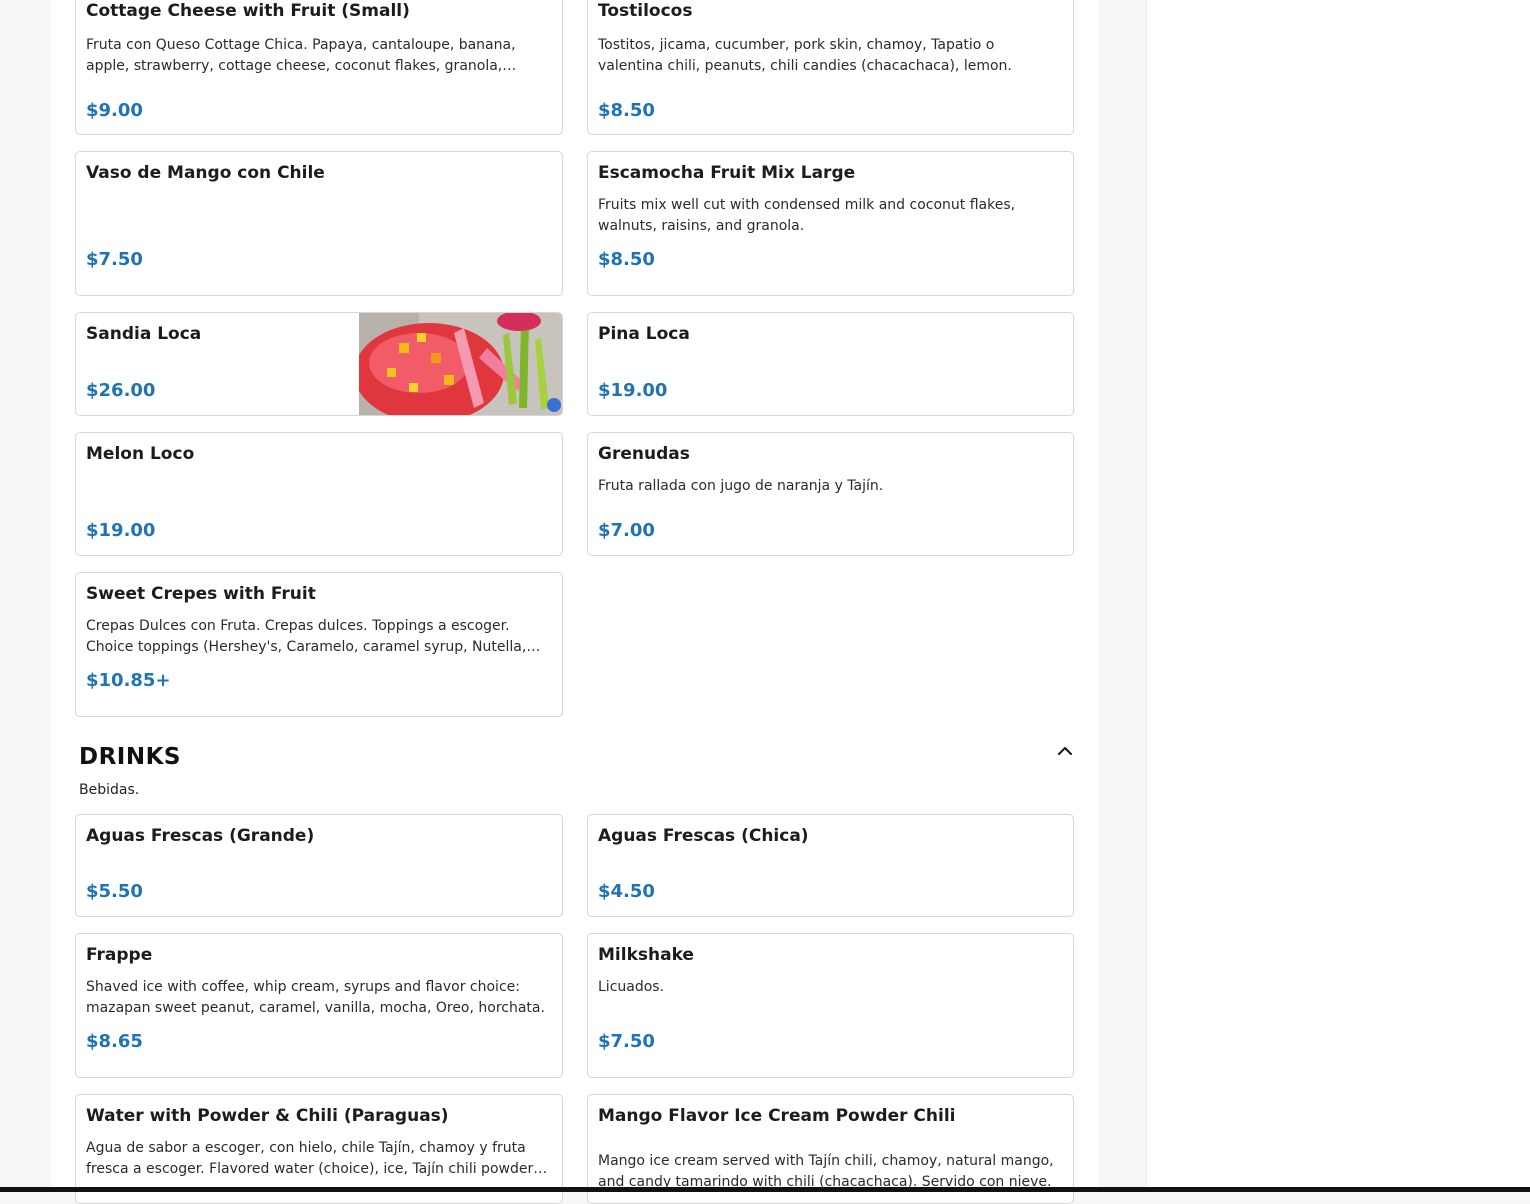  Describe the element at coordinates (119, 955) in the screenshot. I see `item-name: Frappe` at that location.